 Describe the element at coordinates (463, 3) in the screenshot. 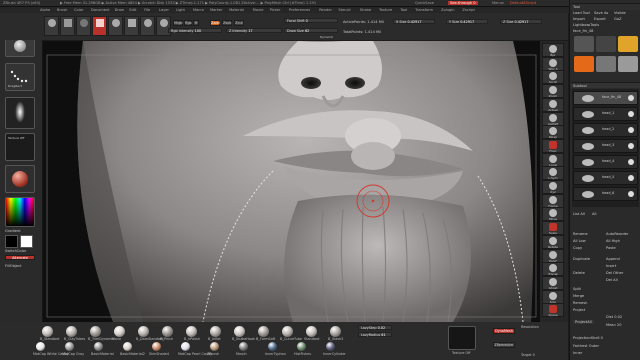

I see `seethrough-slider: See-through 0` at that location.